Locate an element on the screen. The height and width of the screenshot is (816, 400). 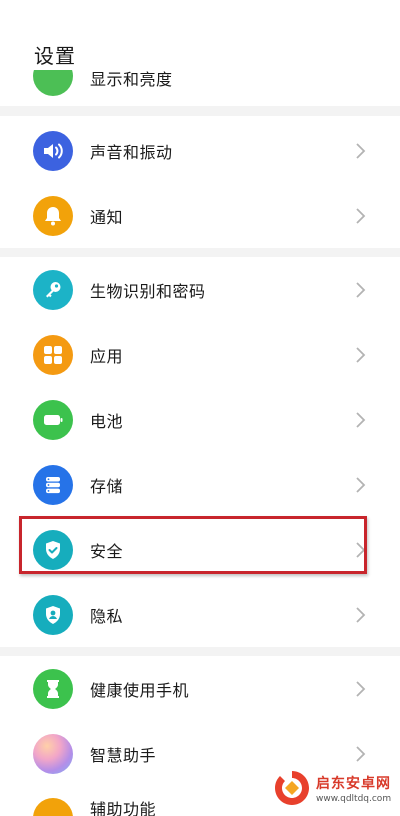
row-biometrics-label: 生物识别和密码 is located at coordinates (148, 291).